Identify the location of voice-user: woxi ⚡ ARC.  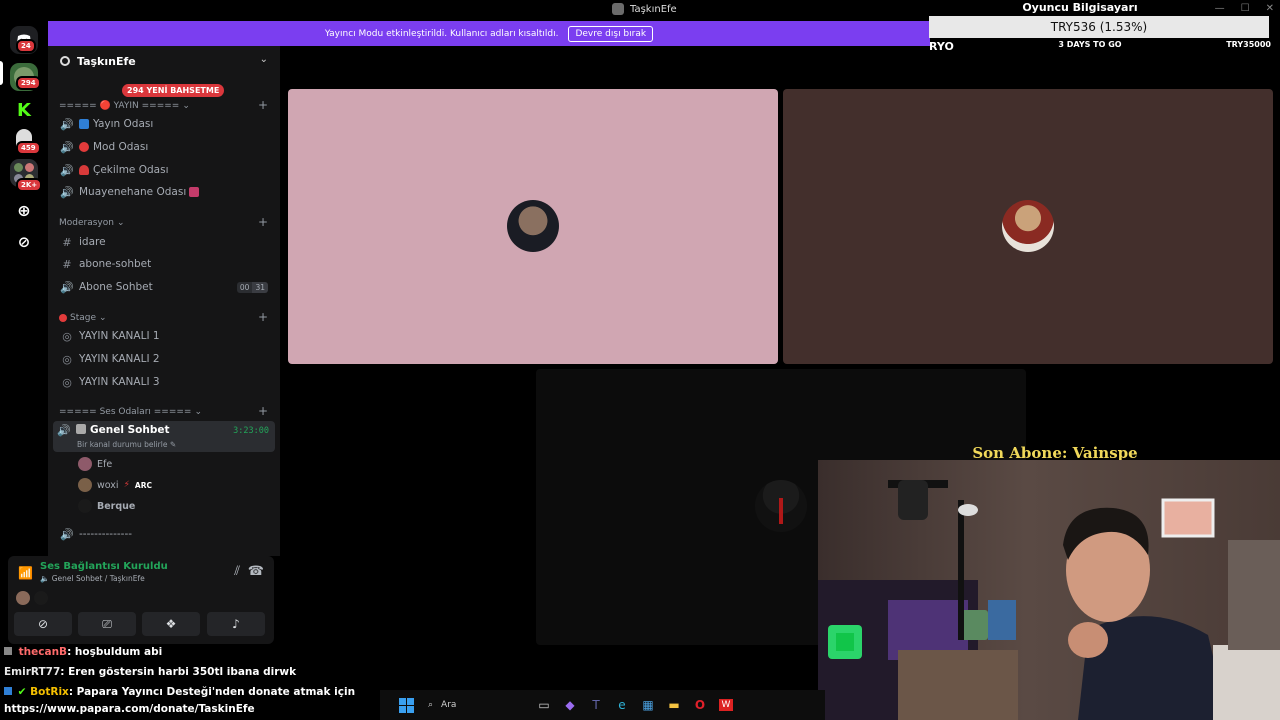
(115, 485).